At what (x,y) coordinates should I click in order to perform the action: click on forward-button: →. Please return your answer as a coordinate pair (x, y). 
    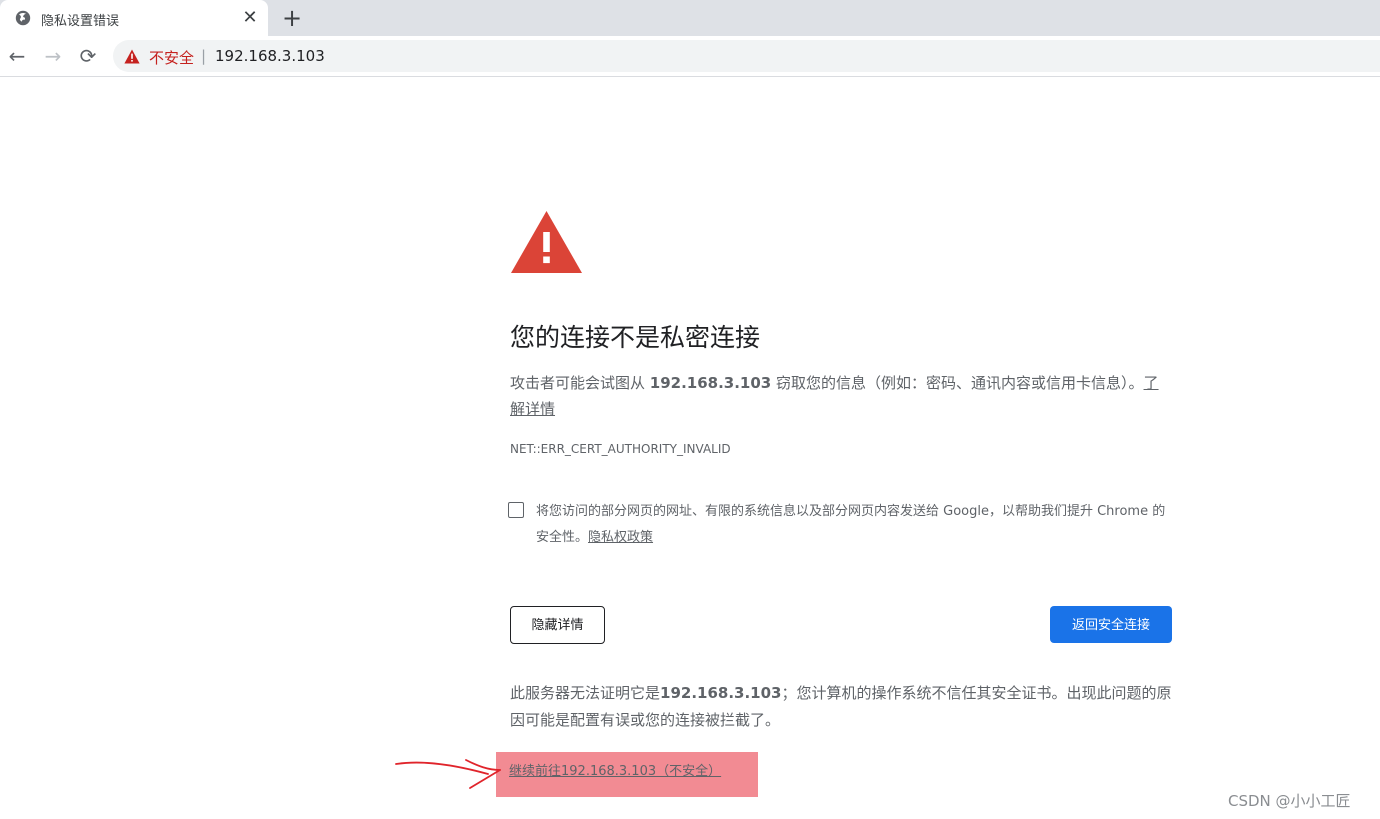
    Looking at the image, I should click on (53, 56).